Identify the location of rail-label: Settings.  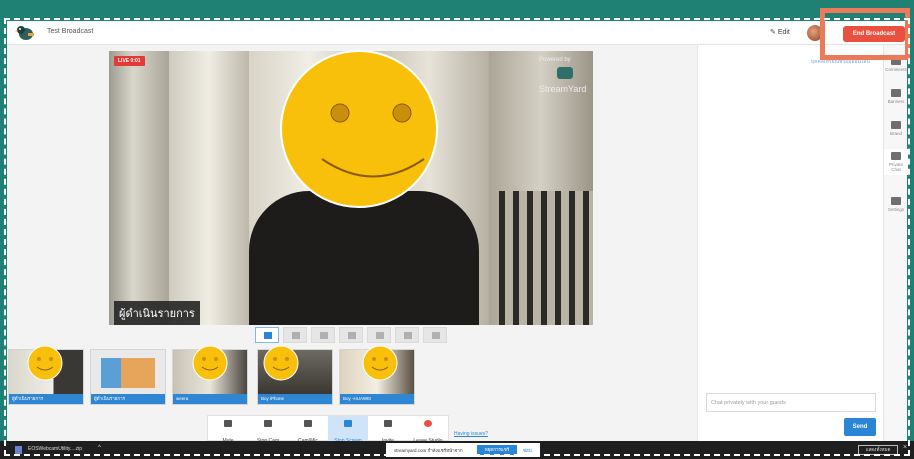
(896, 209).